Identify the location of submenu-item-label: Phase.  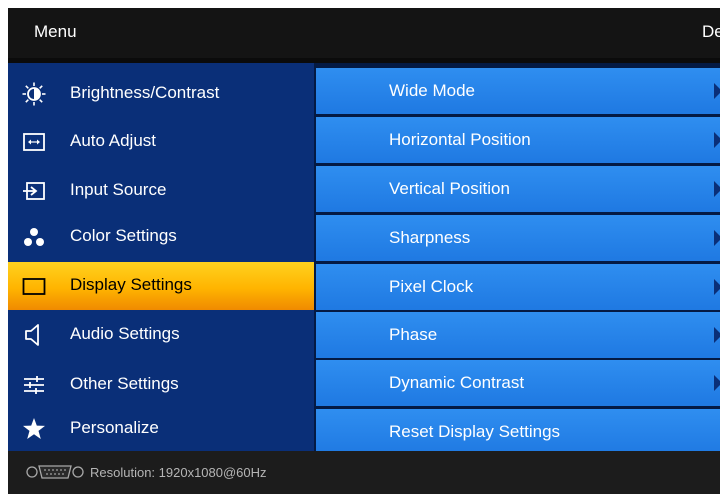
(413, 334).